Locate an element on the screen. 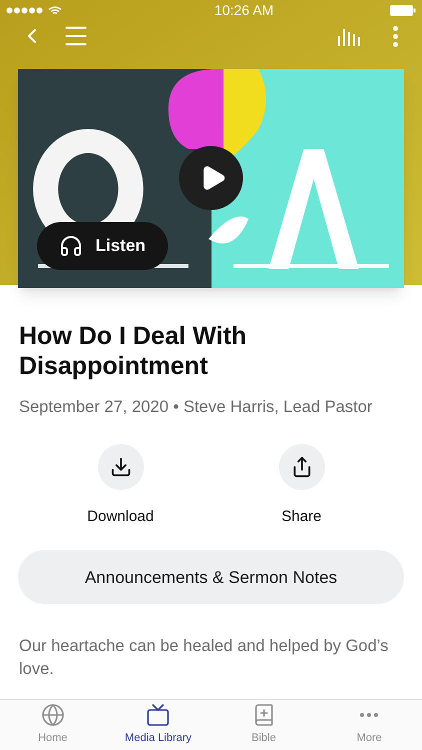  equalizer-icon is located at coordinates (349, 36).